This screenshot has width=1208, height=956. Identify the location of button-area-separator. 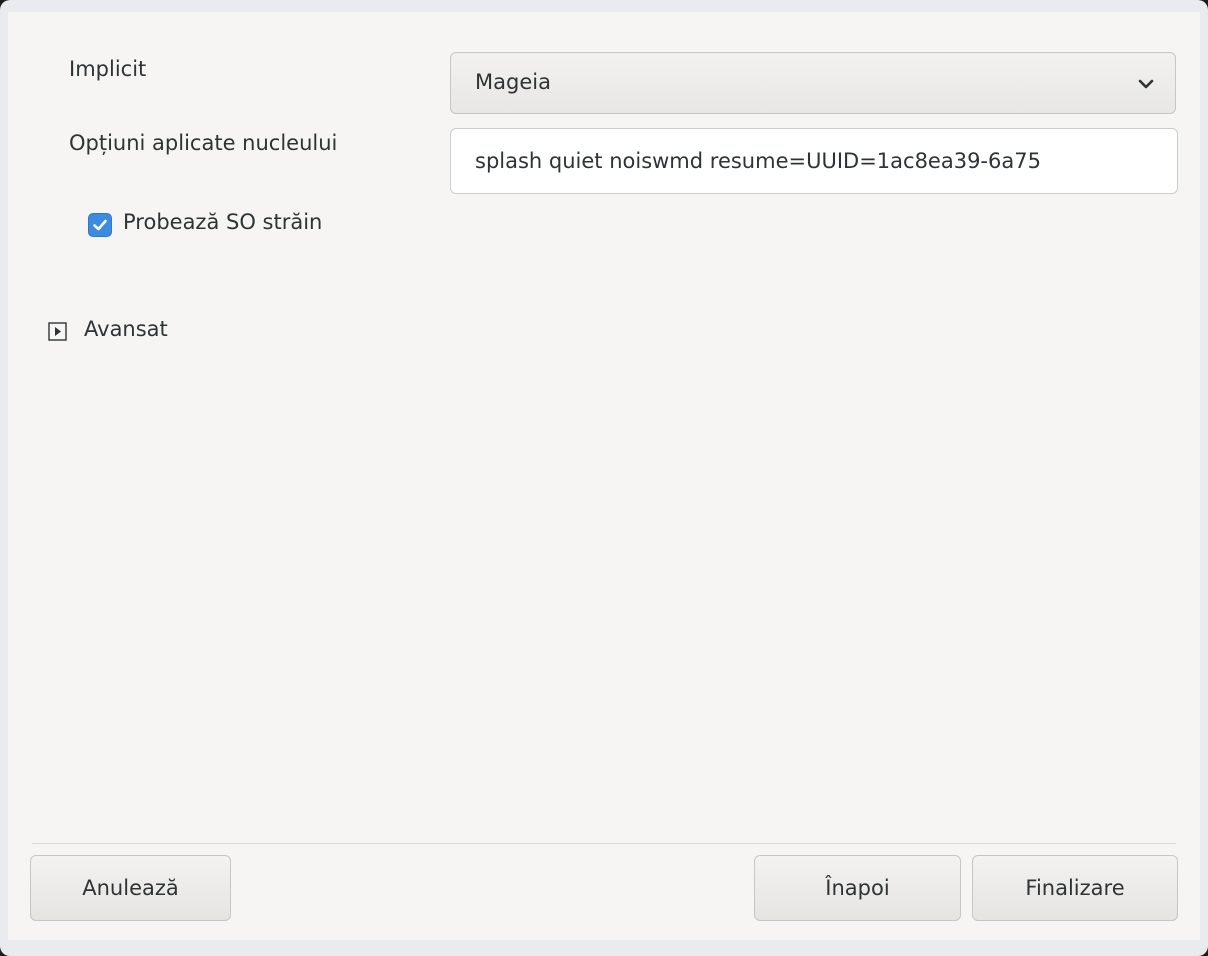
(604, 843).